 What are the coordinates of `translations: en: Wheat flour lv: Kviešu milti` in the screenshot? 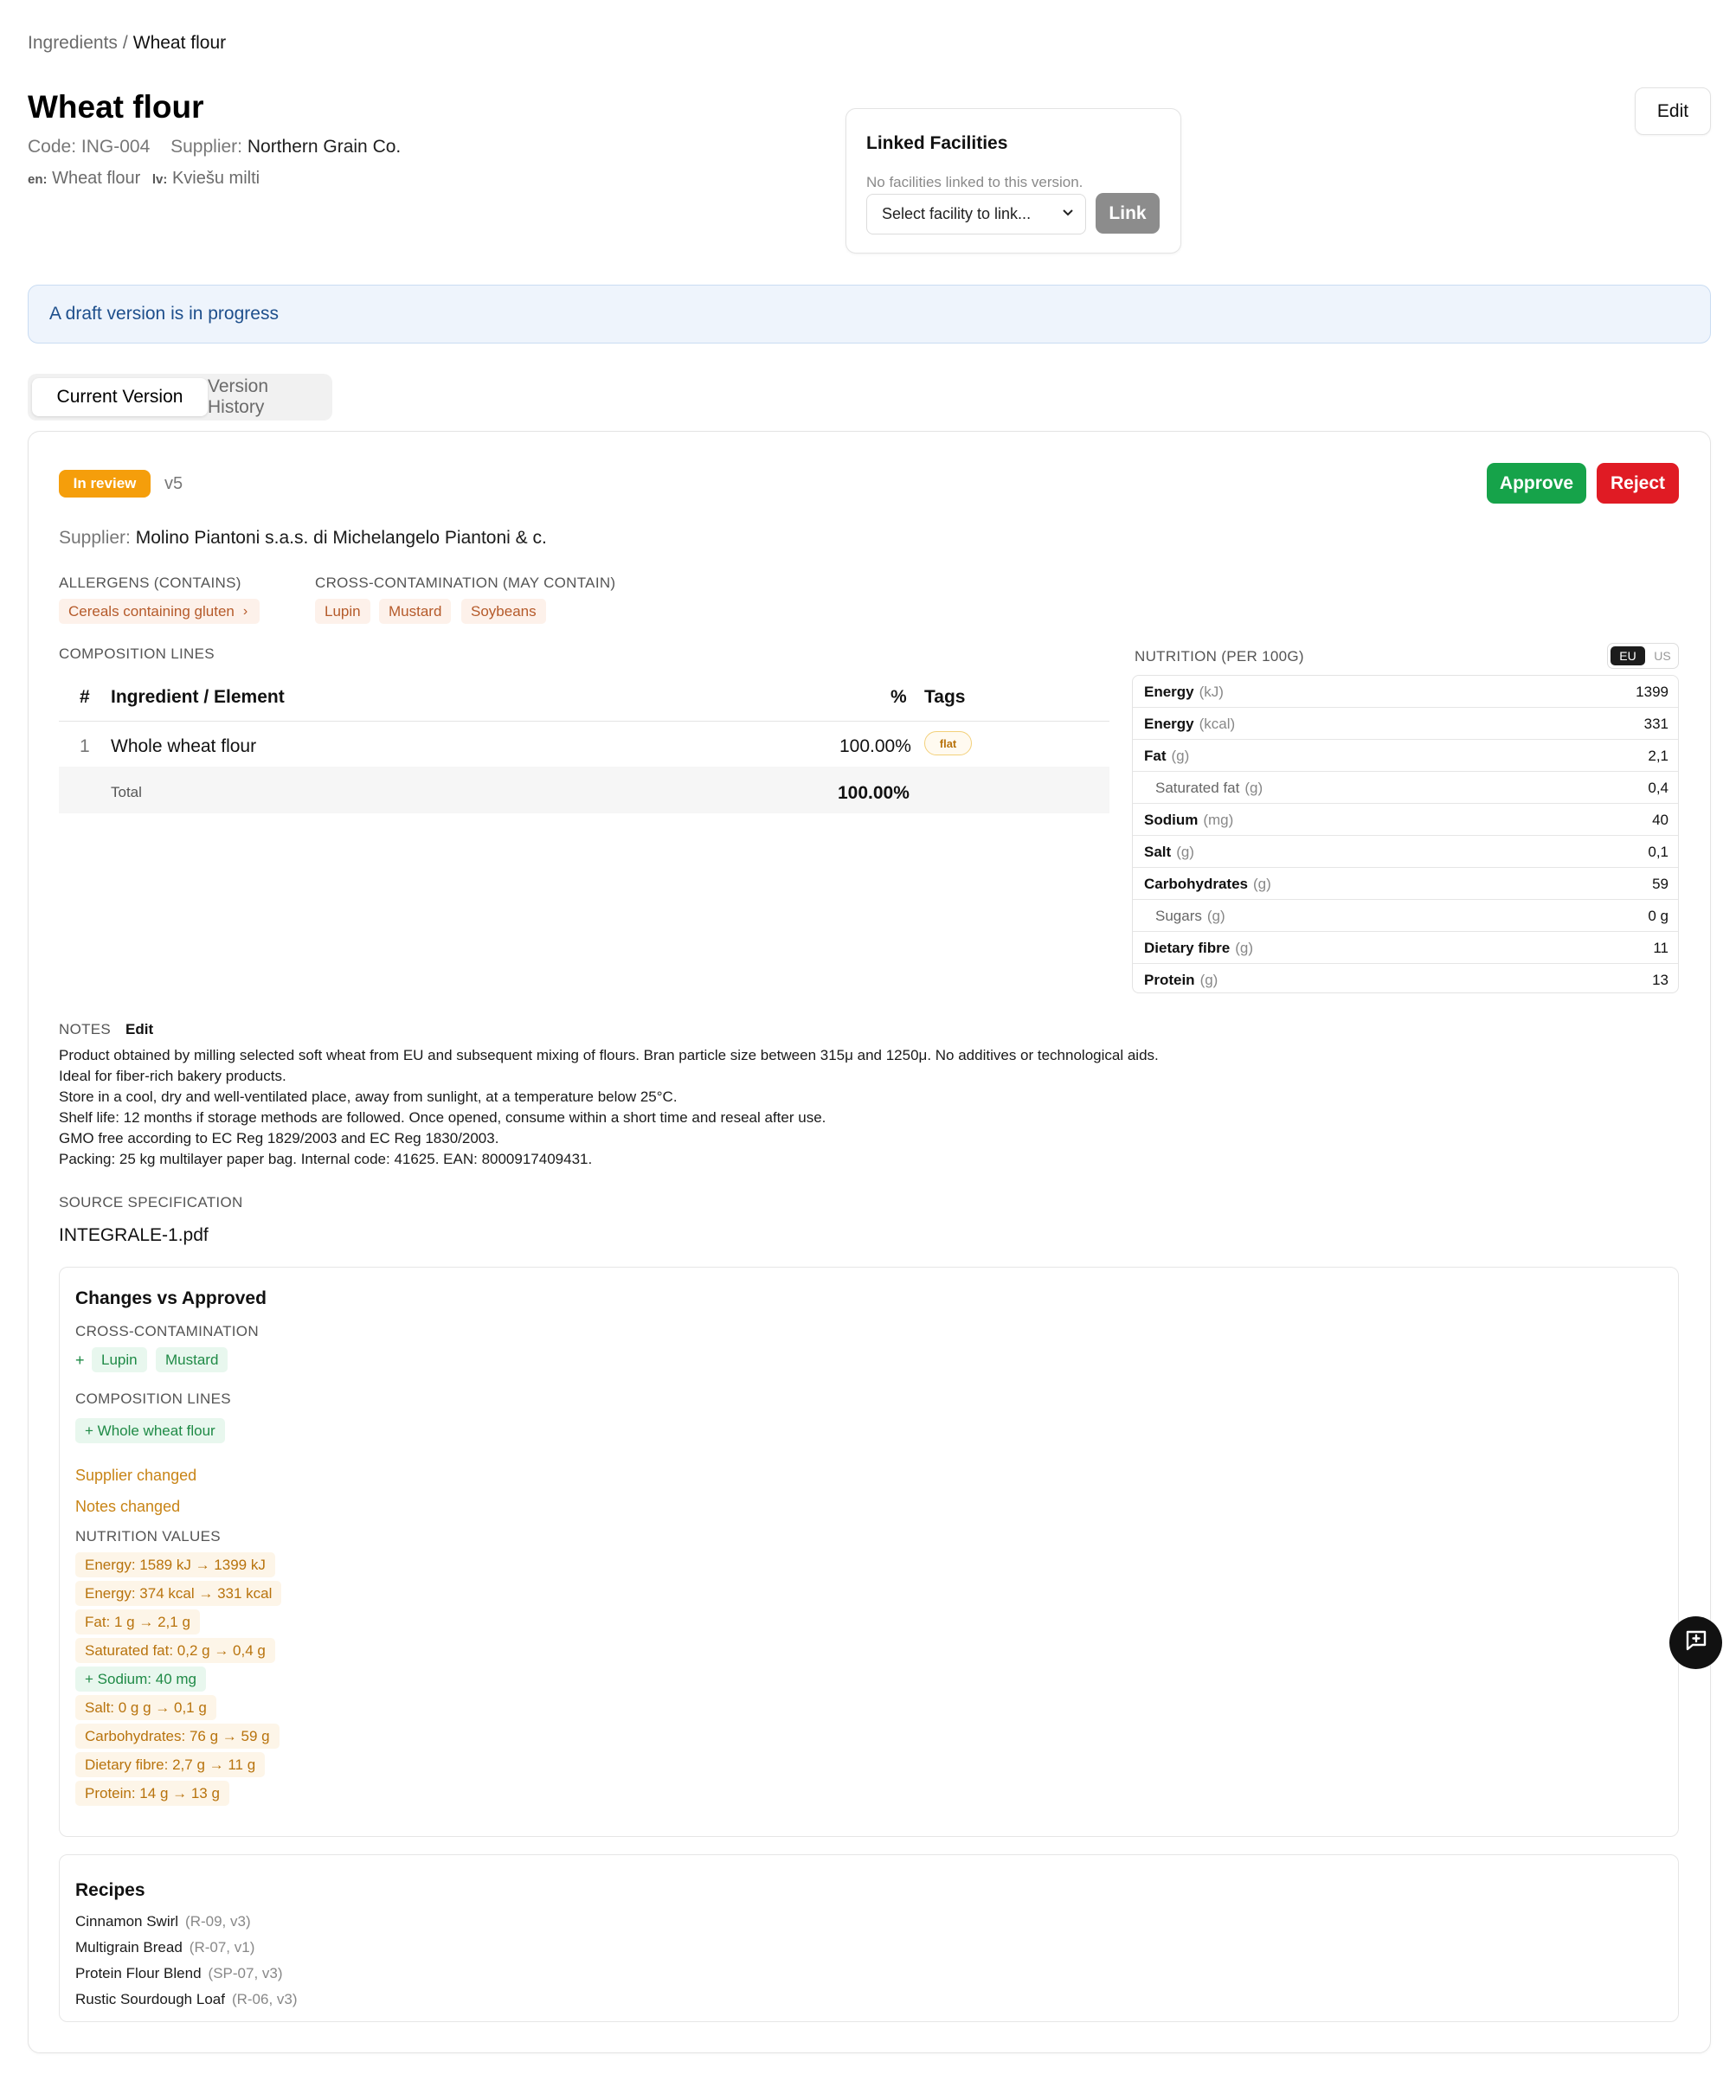 It's located at (144, 179).